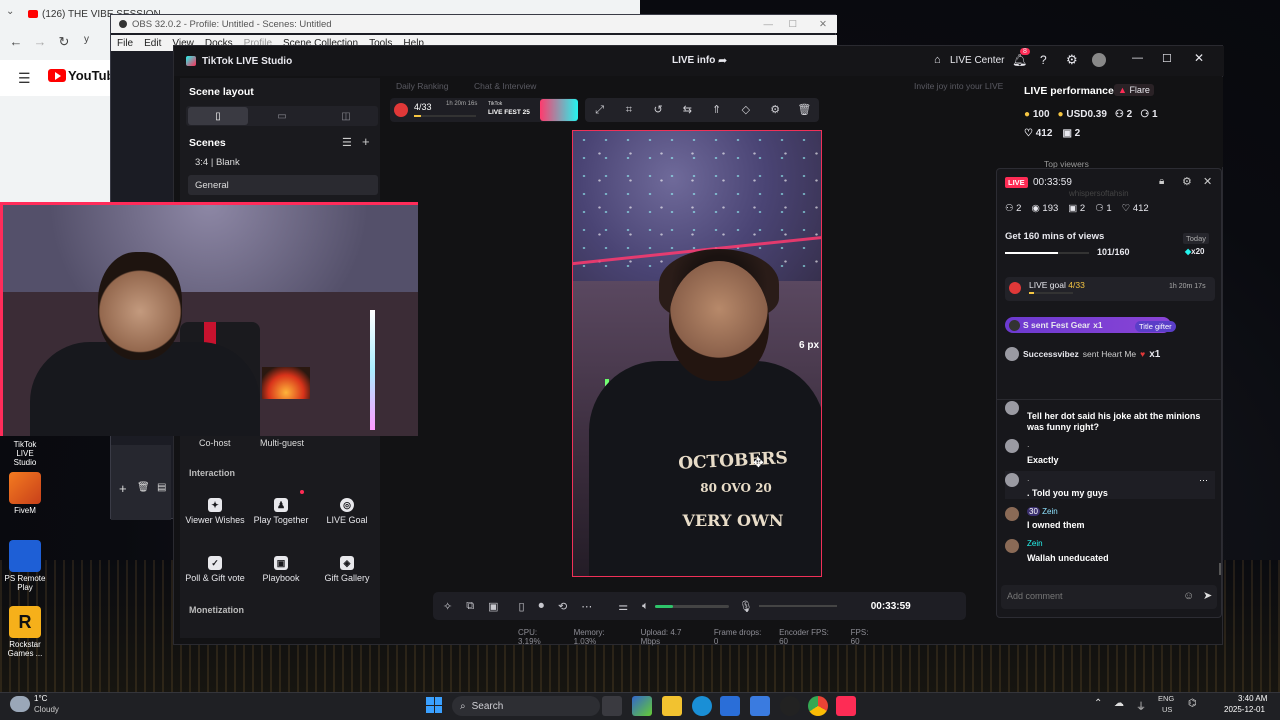 The image size is (1280, 720). What do you see at coordinates (642, 706) in the screenshot?
I see `copilot-icon` at bounding box center [642, 706].